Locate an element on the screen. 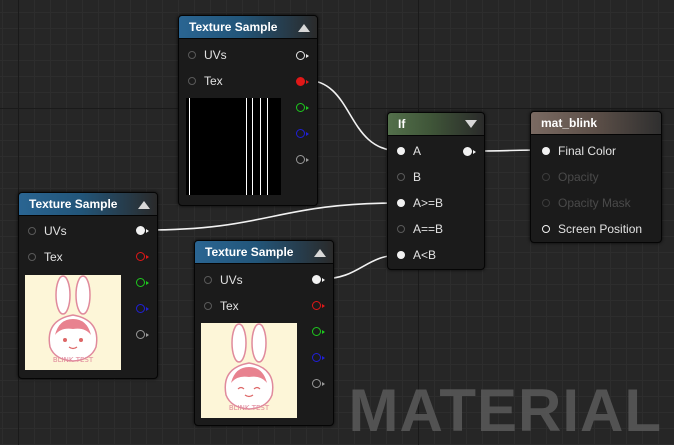 Image resolution: width=674 pixels, height=445 pixels. texture-sample-node-middle: Texture Sample UVs Tex BLINK TEST is located at coordinates (264, 333).